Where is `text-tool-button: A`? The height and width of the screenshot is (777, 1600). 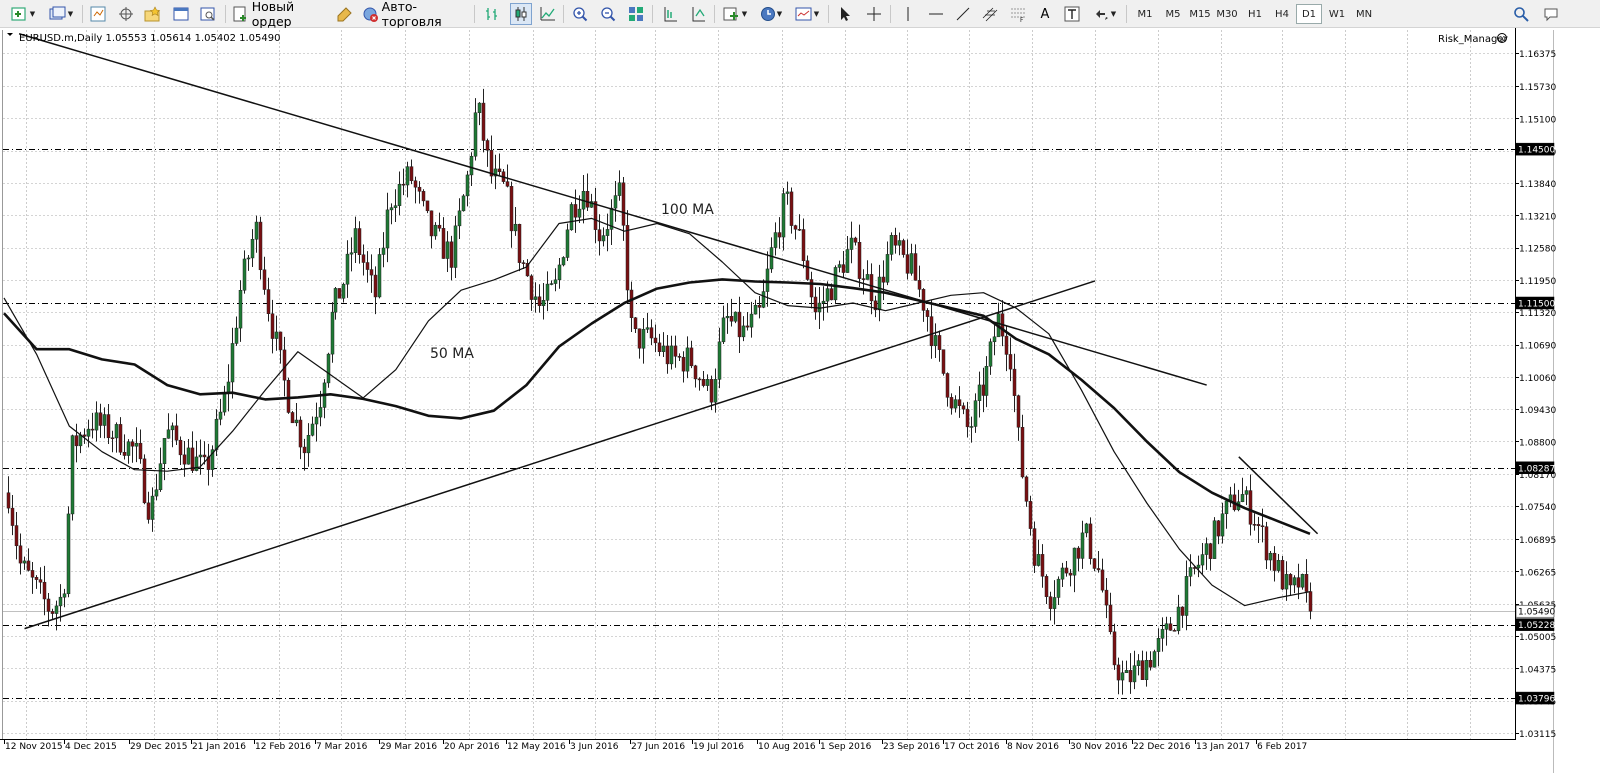 text-tool-button: A is located at coordinates (1045, 14).